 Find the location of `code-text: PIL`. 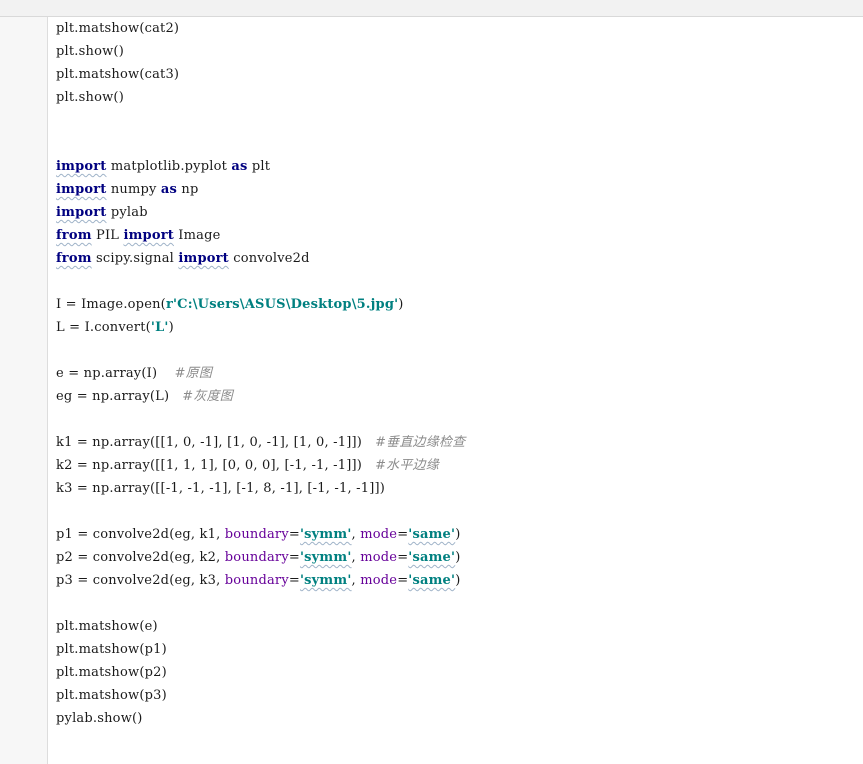

code-text: PIL is located at coordinates (107, 235).